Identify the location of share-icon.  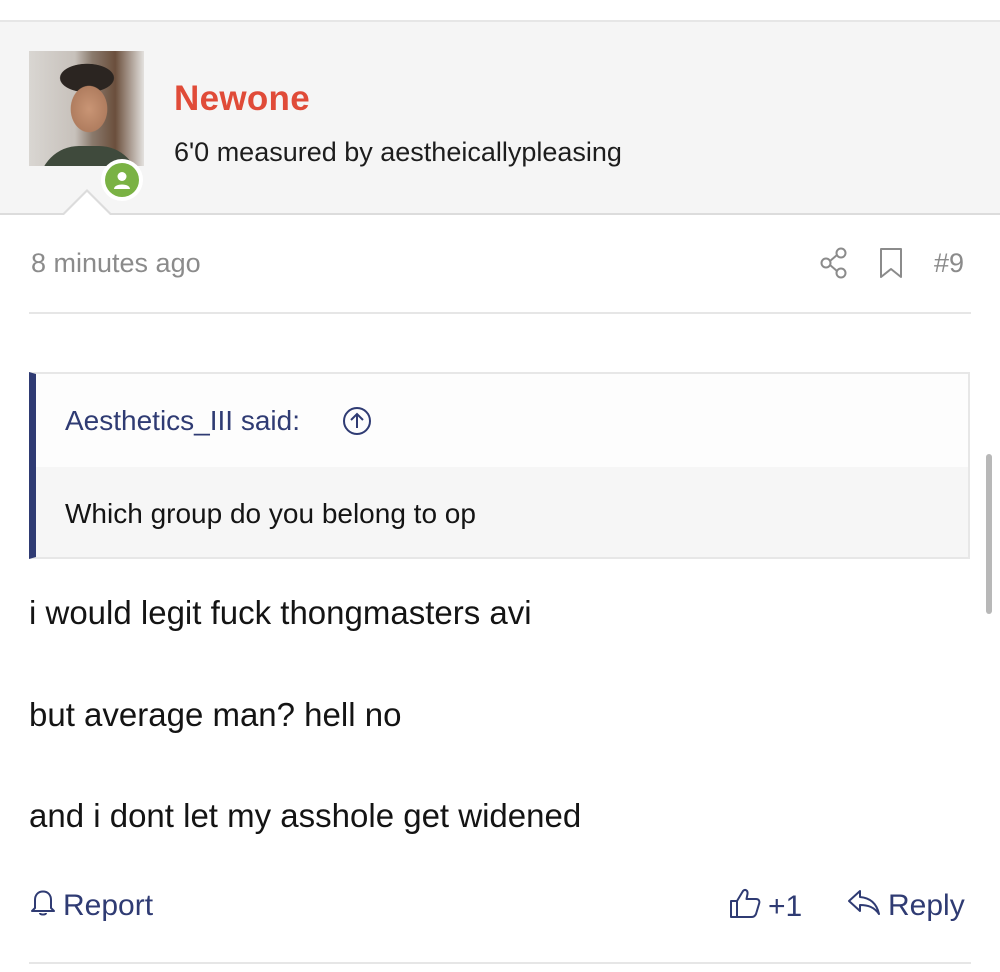
(834, 265).